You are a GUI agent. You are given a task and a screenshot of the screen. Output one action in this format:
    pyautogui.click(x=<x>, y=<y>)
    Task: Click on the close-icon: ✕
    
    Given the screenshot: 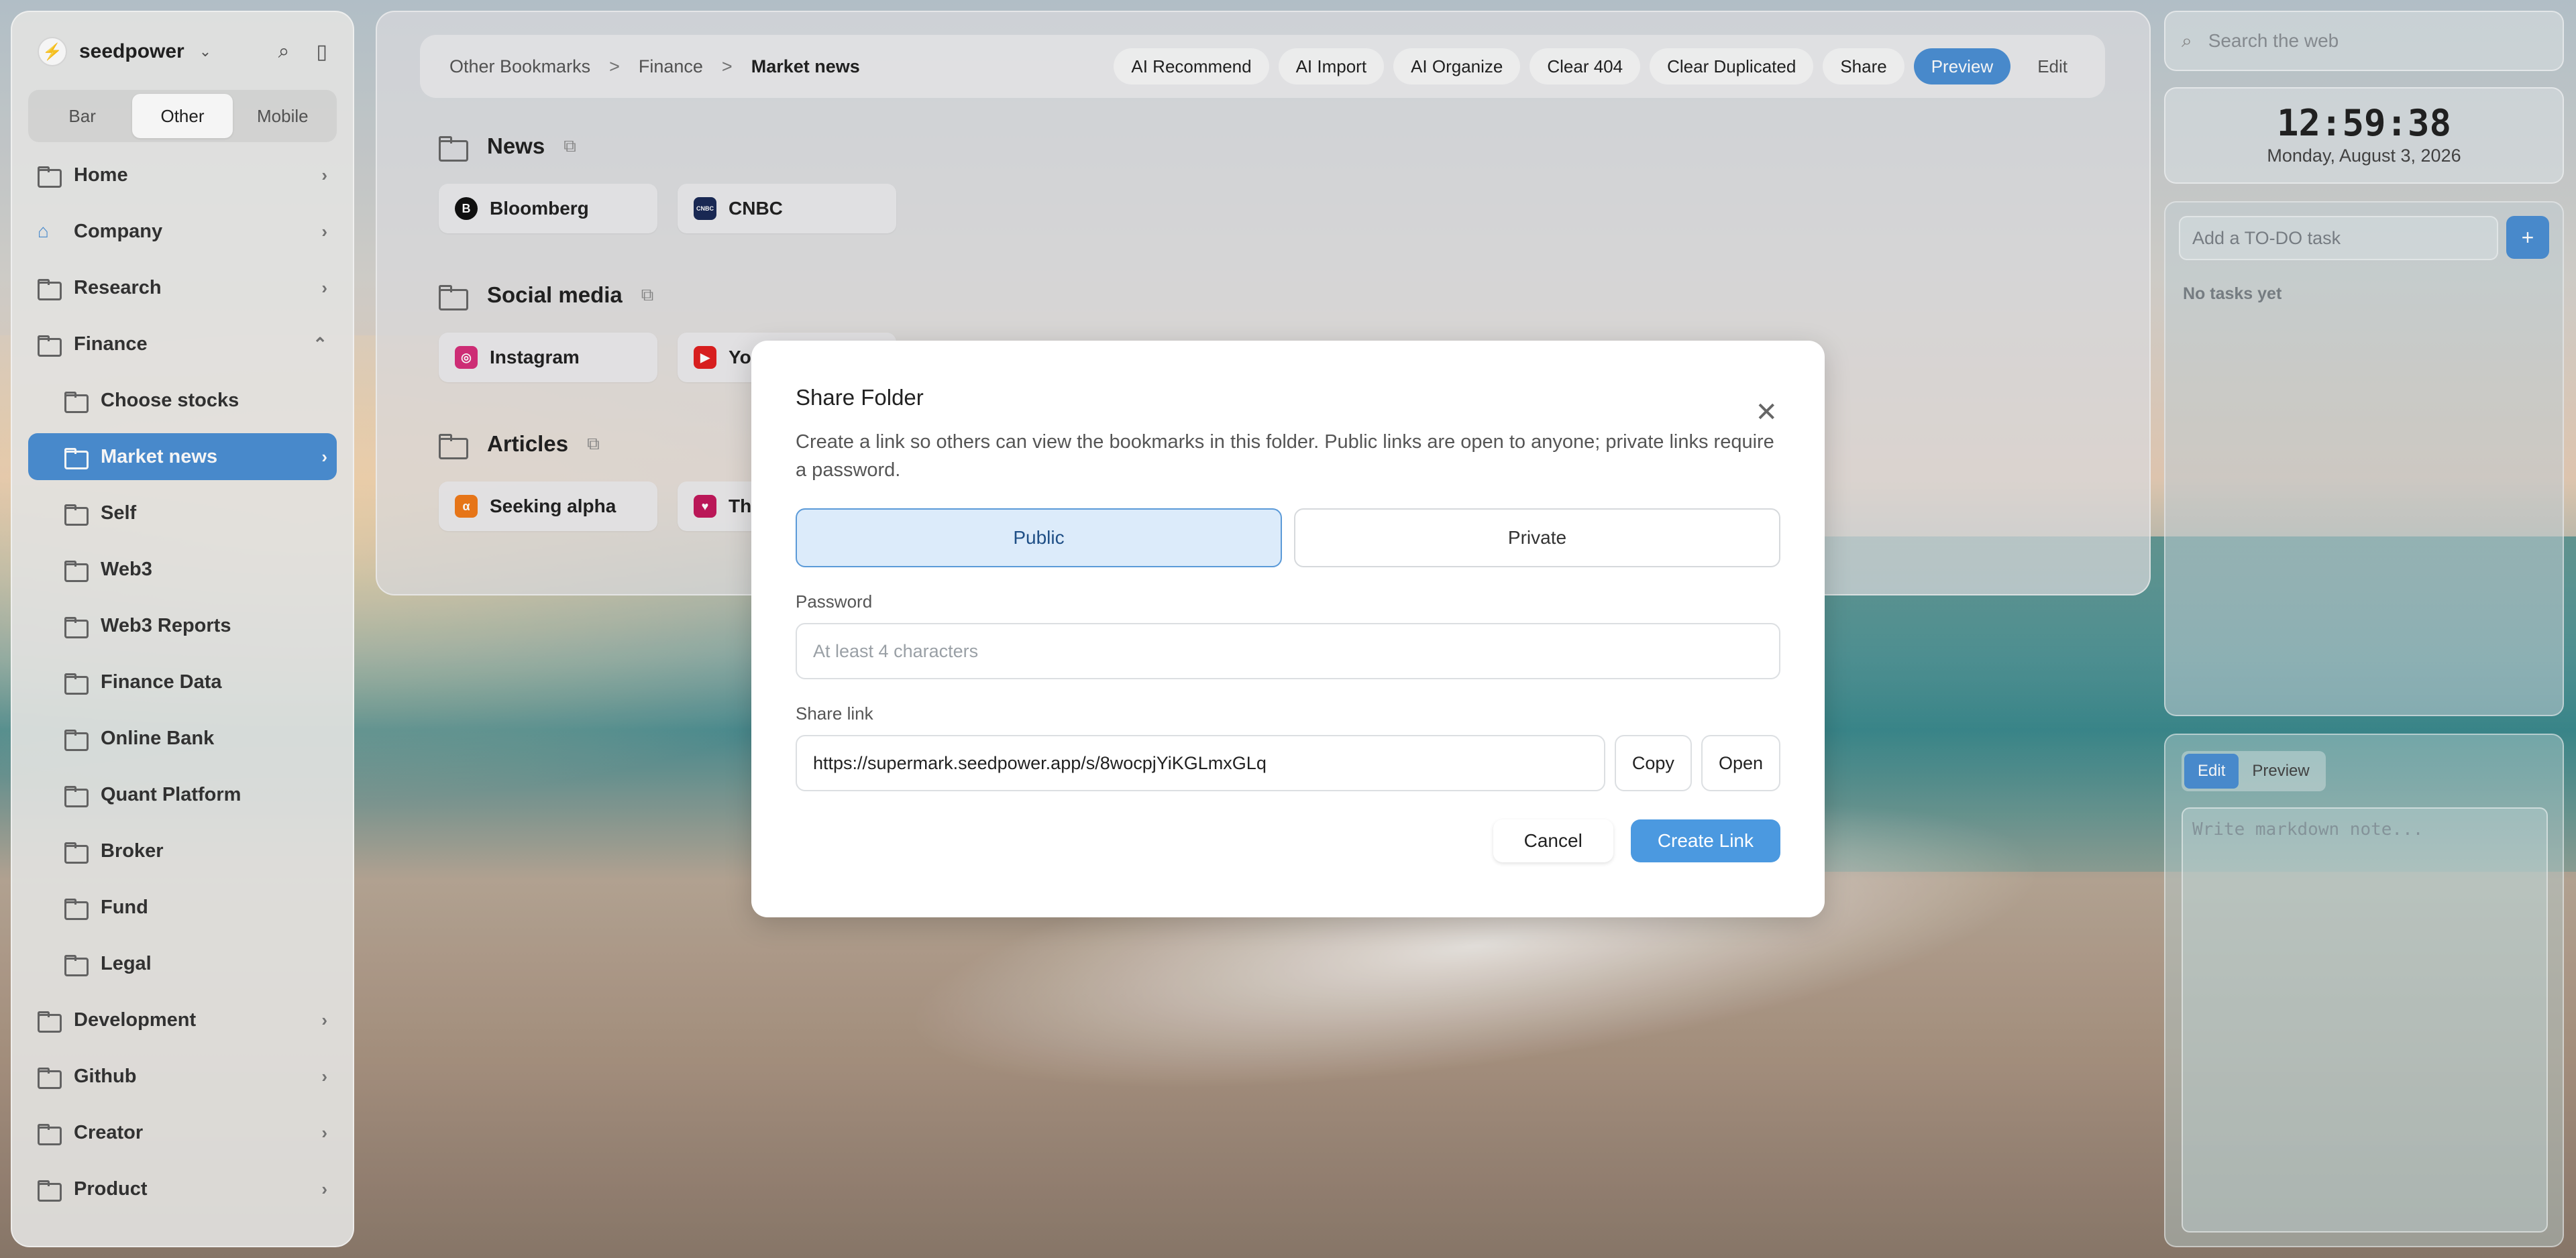 What is the action you would take?
    pyautogui.click(x=1766, y=412)
    